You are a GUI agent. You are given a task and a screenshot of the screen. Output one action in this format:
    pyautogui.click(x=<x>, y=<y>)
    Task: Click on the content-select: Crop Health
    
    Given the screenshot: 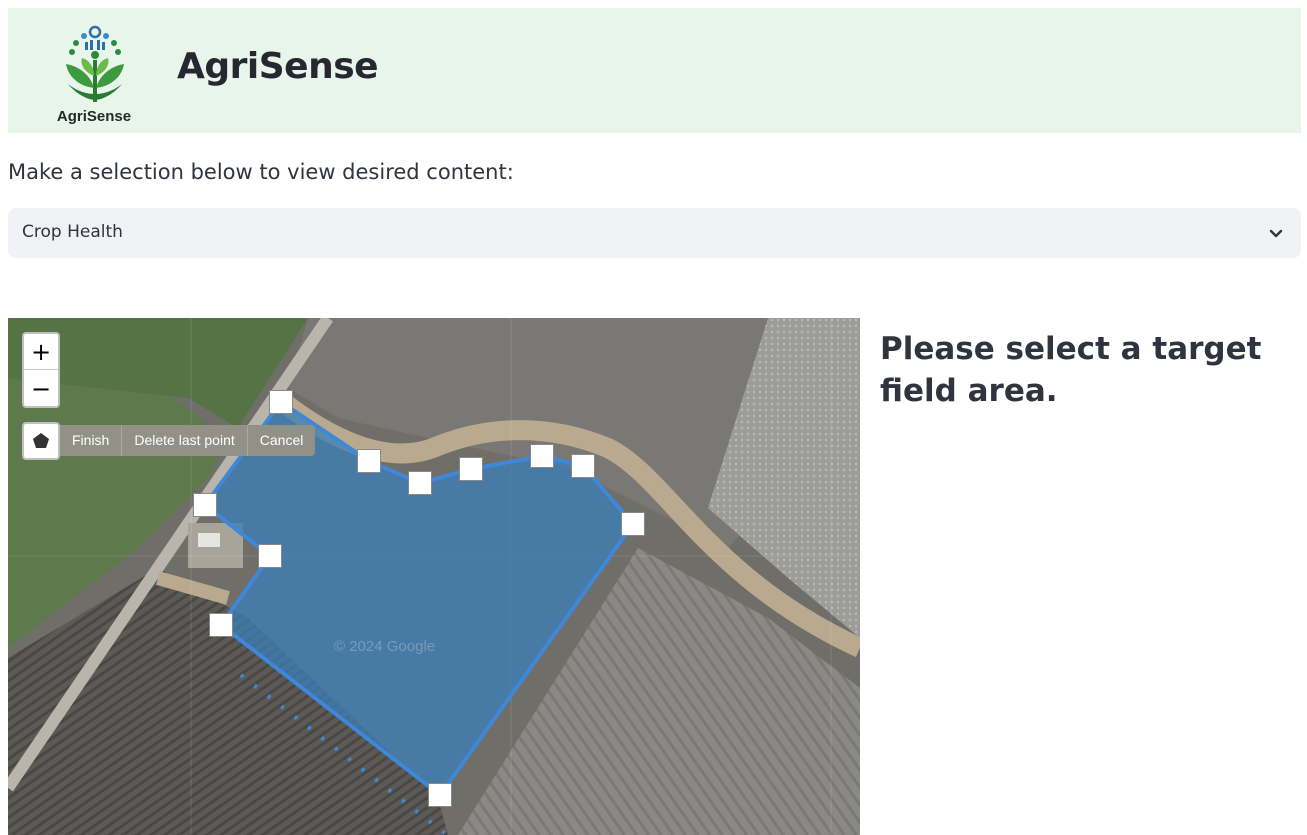 What is the action you would take?
    pyautogui.click(x=654, y=233)
    